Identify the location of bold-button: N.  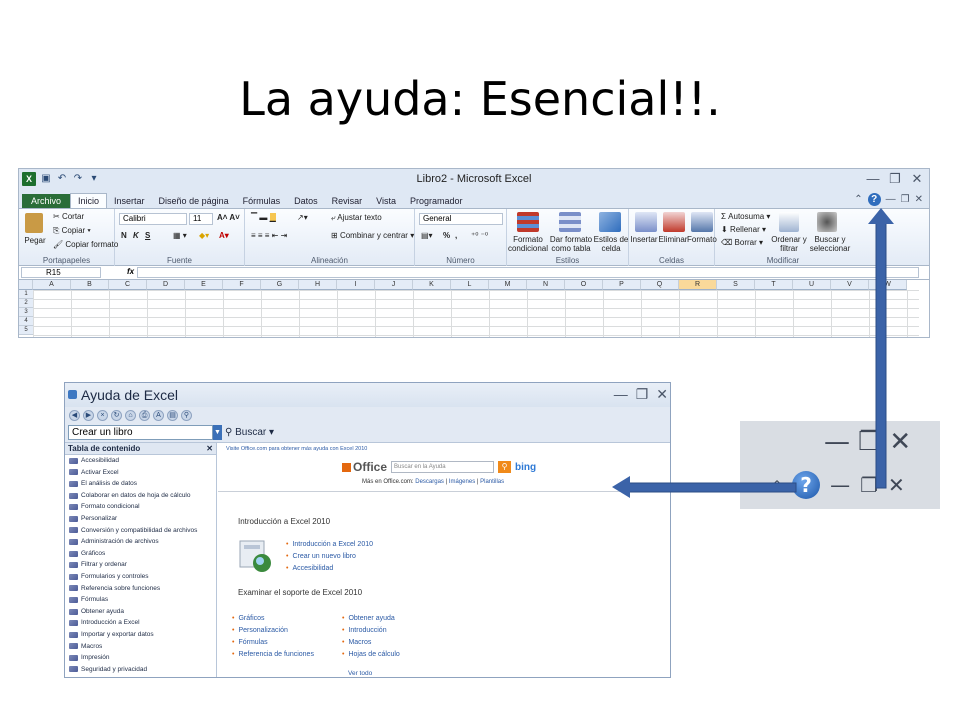
(124, 235).